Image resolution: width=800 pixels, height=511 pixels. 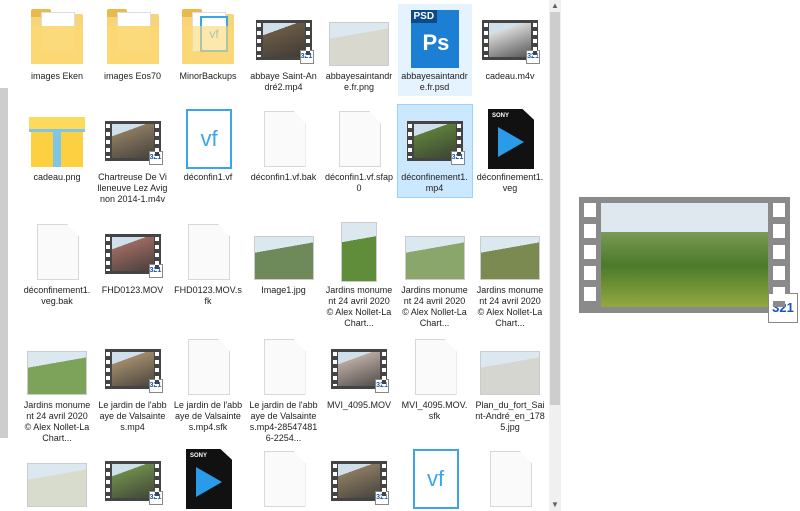 I want to click on file-item: FHD0123.MOV.sfk, so click(x=208, y=264).